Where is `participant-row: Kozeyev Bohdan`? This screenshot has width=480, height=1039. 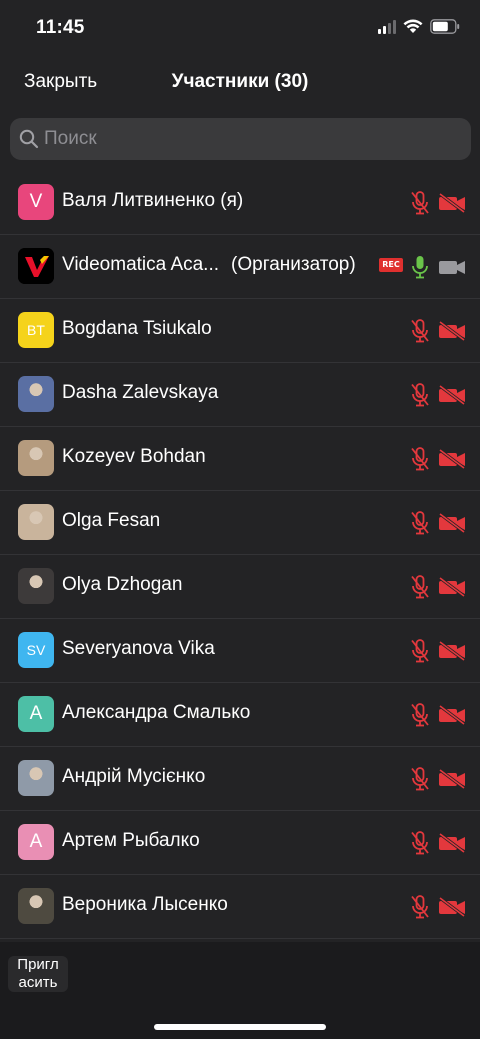
participant-row: Kozeyev Bohdan is located at coordinates (240, 459).